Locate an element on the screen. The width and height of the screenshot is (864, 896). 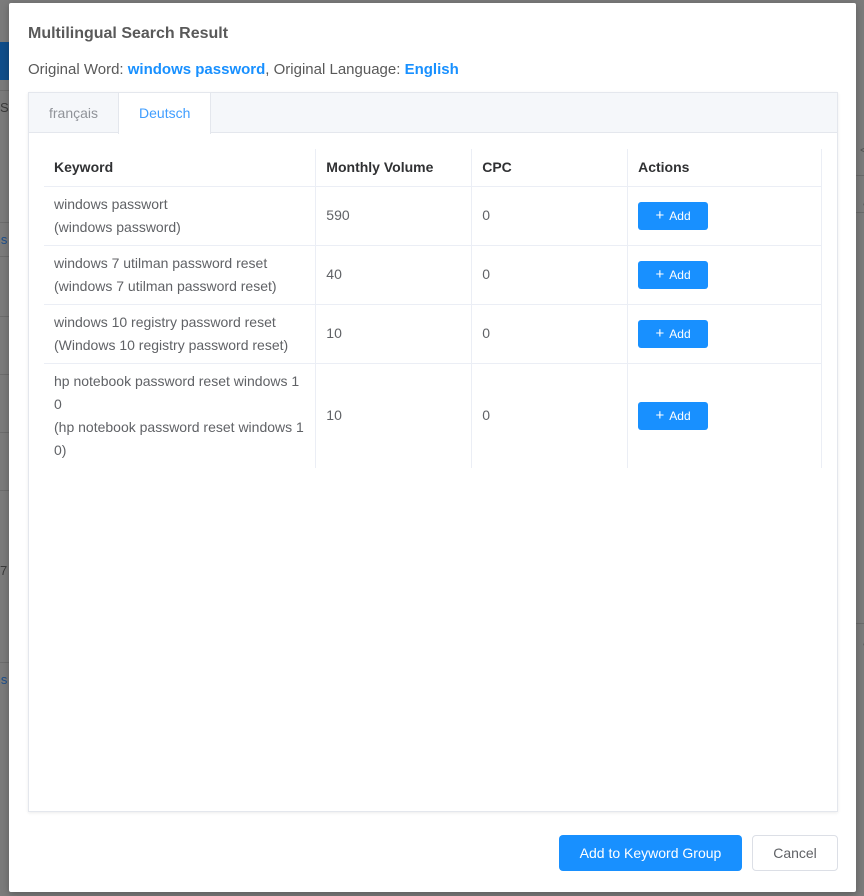
background-page-left is located at coordinates (4, 448).